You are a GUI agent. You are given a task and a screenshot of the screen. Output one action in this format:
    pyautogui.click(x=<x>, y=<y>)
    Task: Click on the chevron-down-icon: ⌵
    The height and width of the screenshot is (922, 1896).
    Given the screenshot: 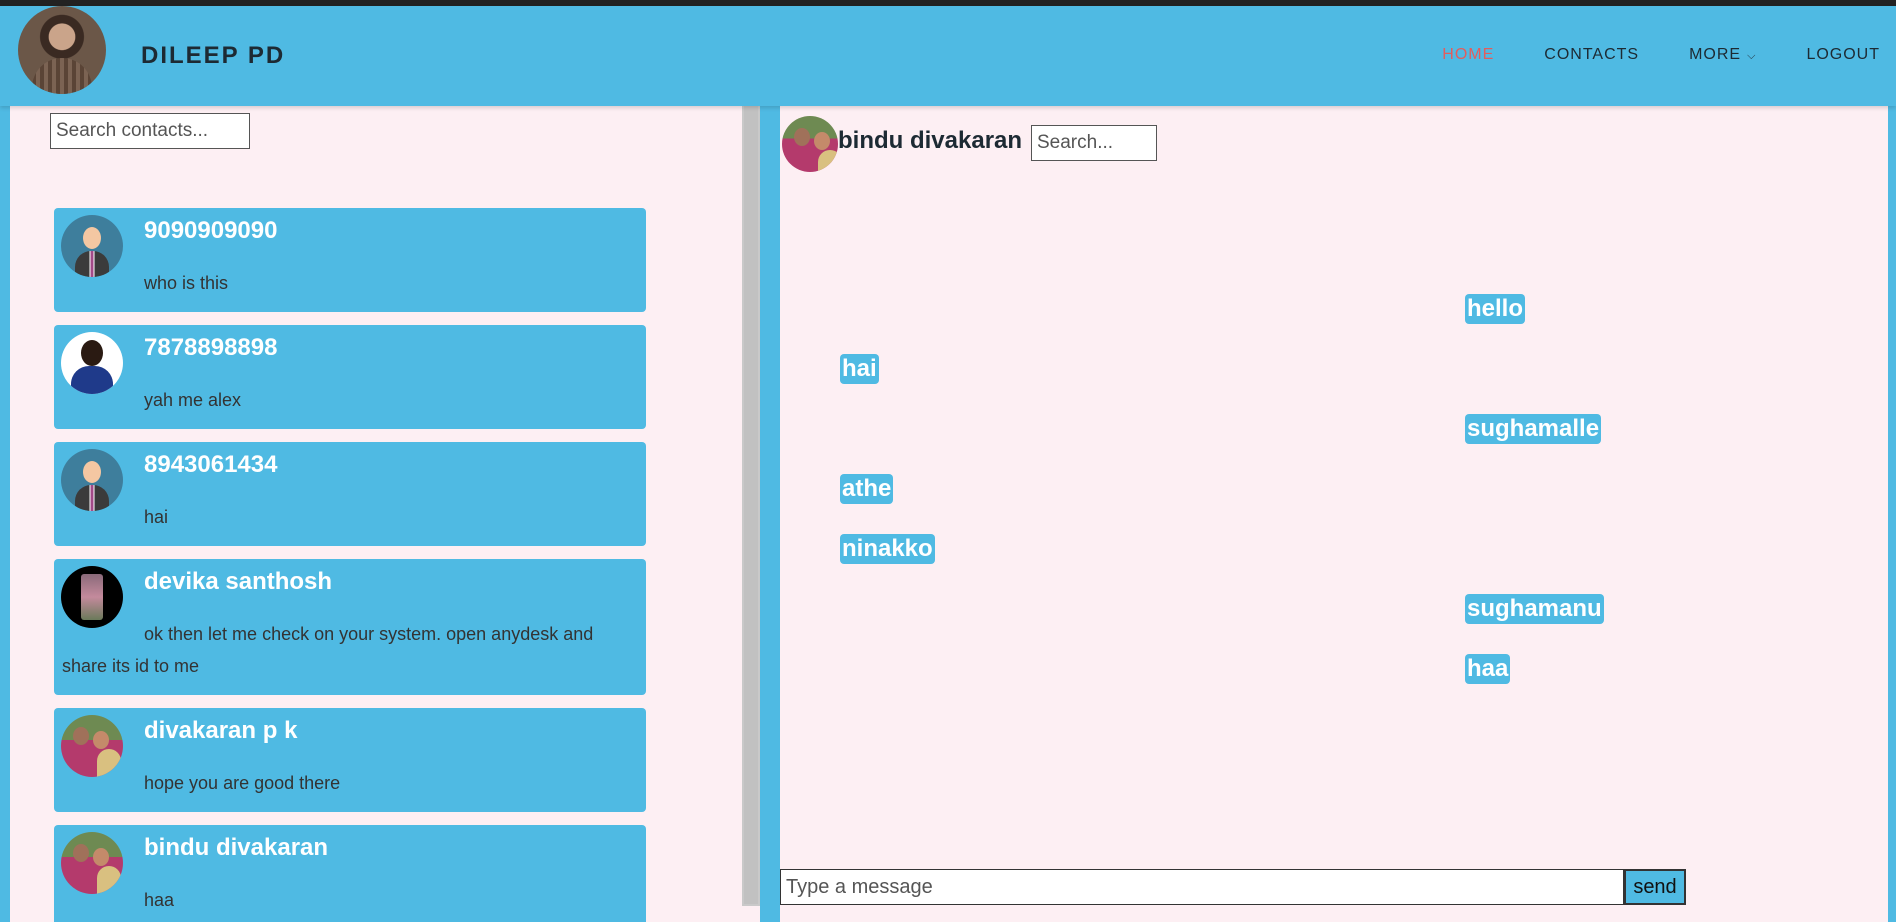 What is the action you would take?
    pyautogui.click(x=1752, y=56)
    